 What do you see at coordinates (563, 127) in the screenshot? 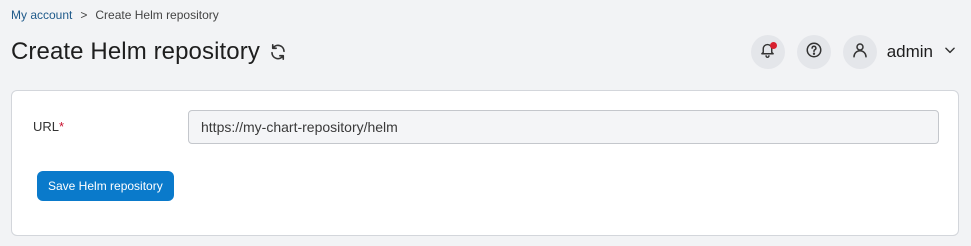
I see `url-input` at bounding box center [563, 127].